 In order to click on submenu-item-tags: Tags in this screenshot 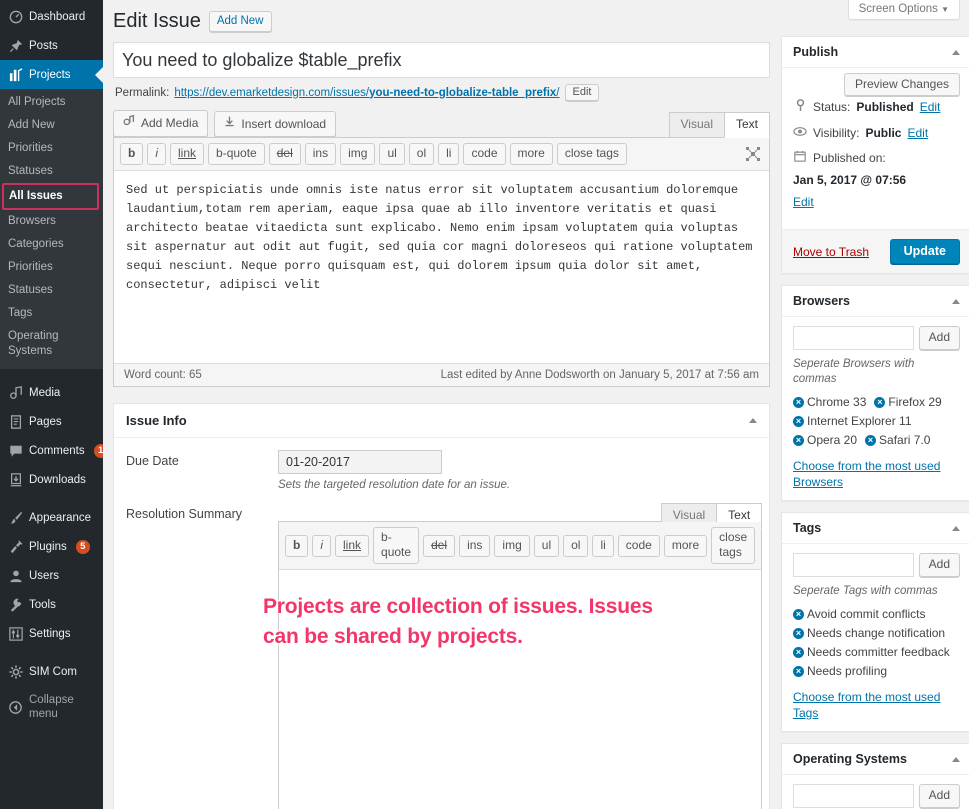, I will do `click(51, 313)`.